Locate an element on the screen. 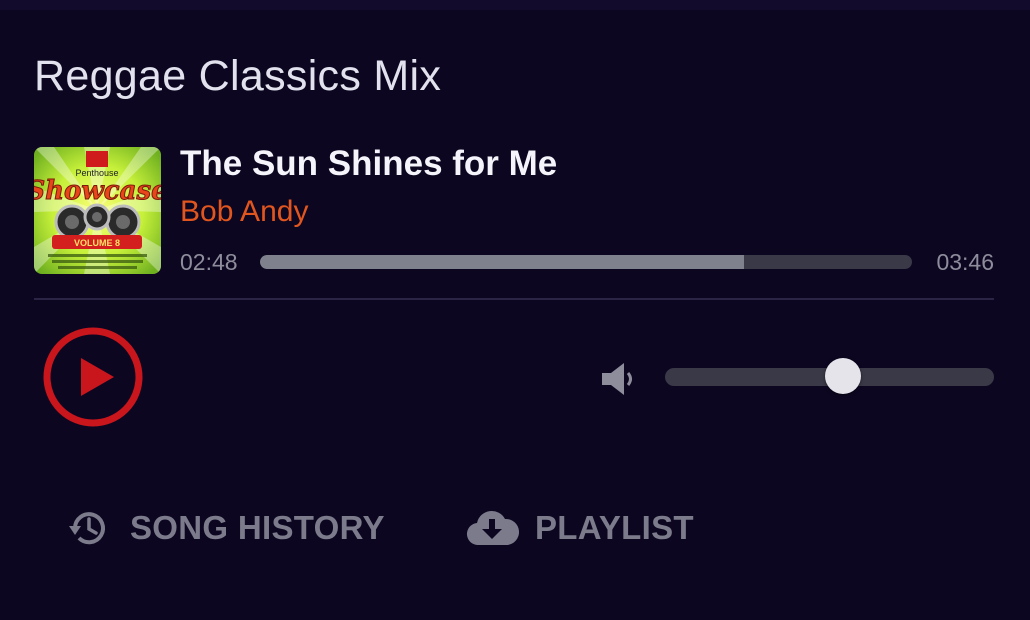 The height and width of the screenshot is (620, 1030). track-title: The Sun Shines for Me is located at coordinates (369, 163).